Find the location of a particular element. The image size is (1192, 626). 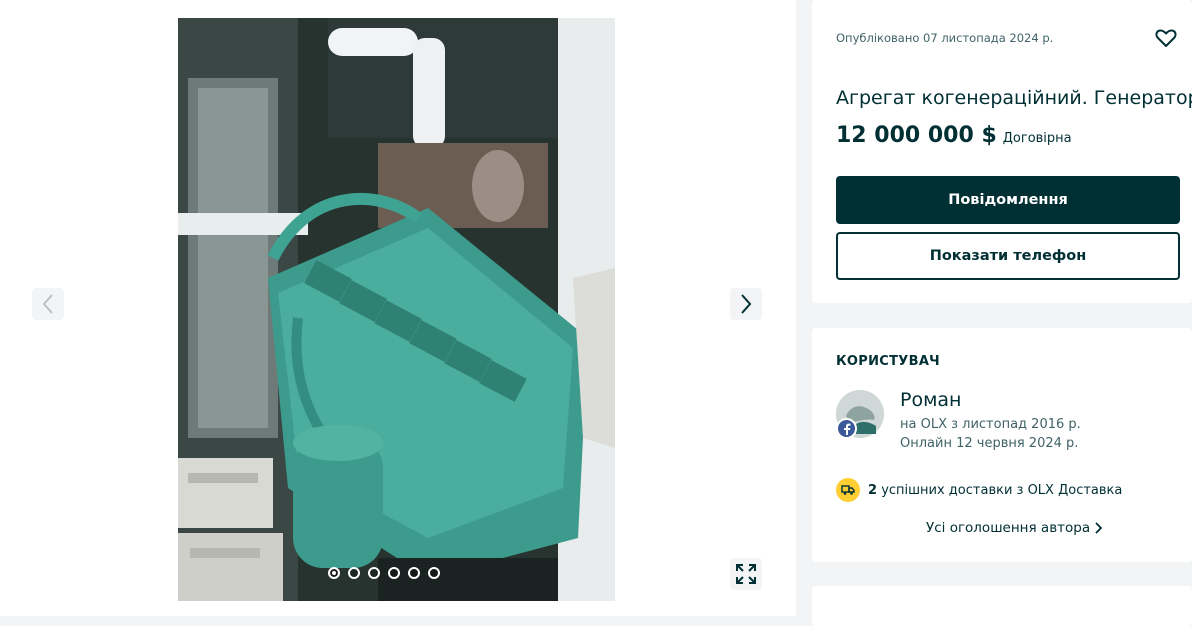

all-seller-ads-link: Усі оголошення автора is located at coordinates (1015, 528).